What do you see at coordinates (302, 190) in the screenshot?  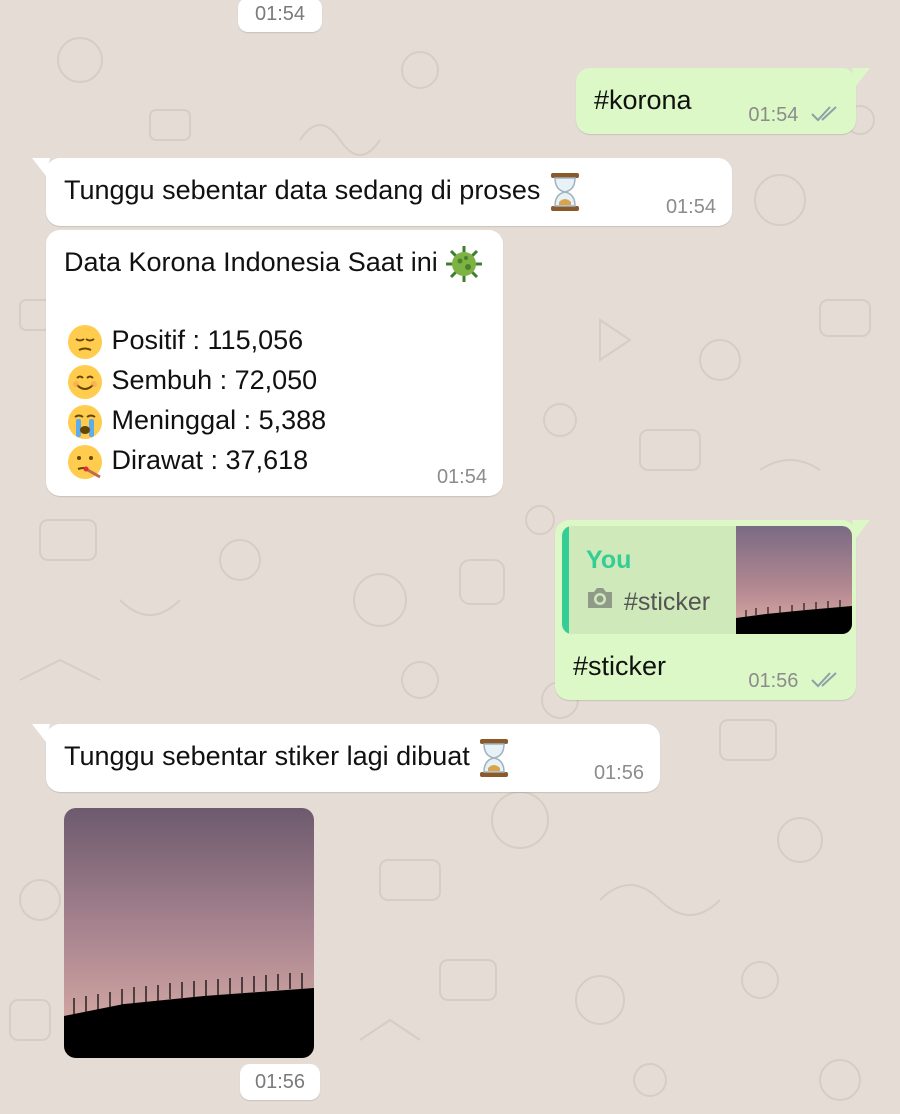 I see `message-text: Tunggu sebentar data sedang di proses` at bounding box center [302, 190].